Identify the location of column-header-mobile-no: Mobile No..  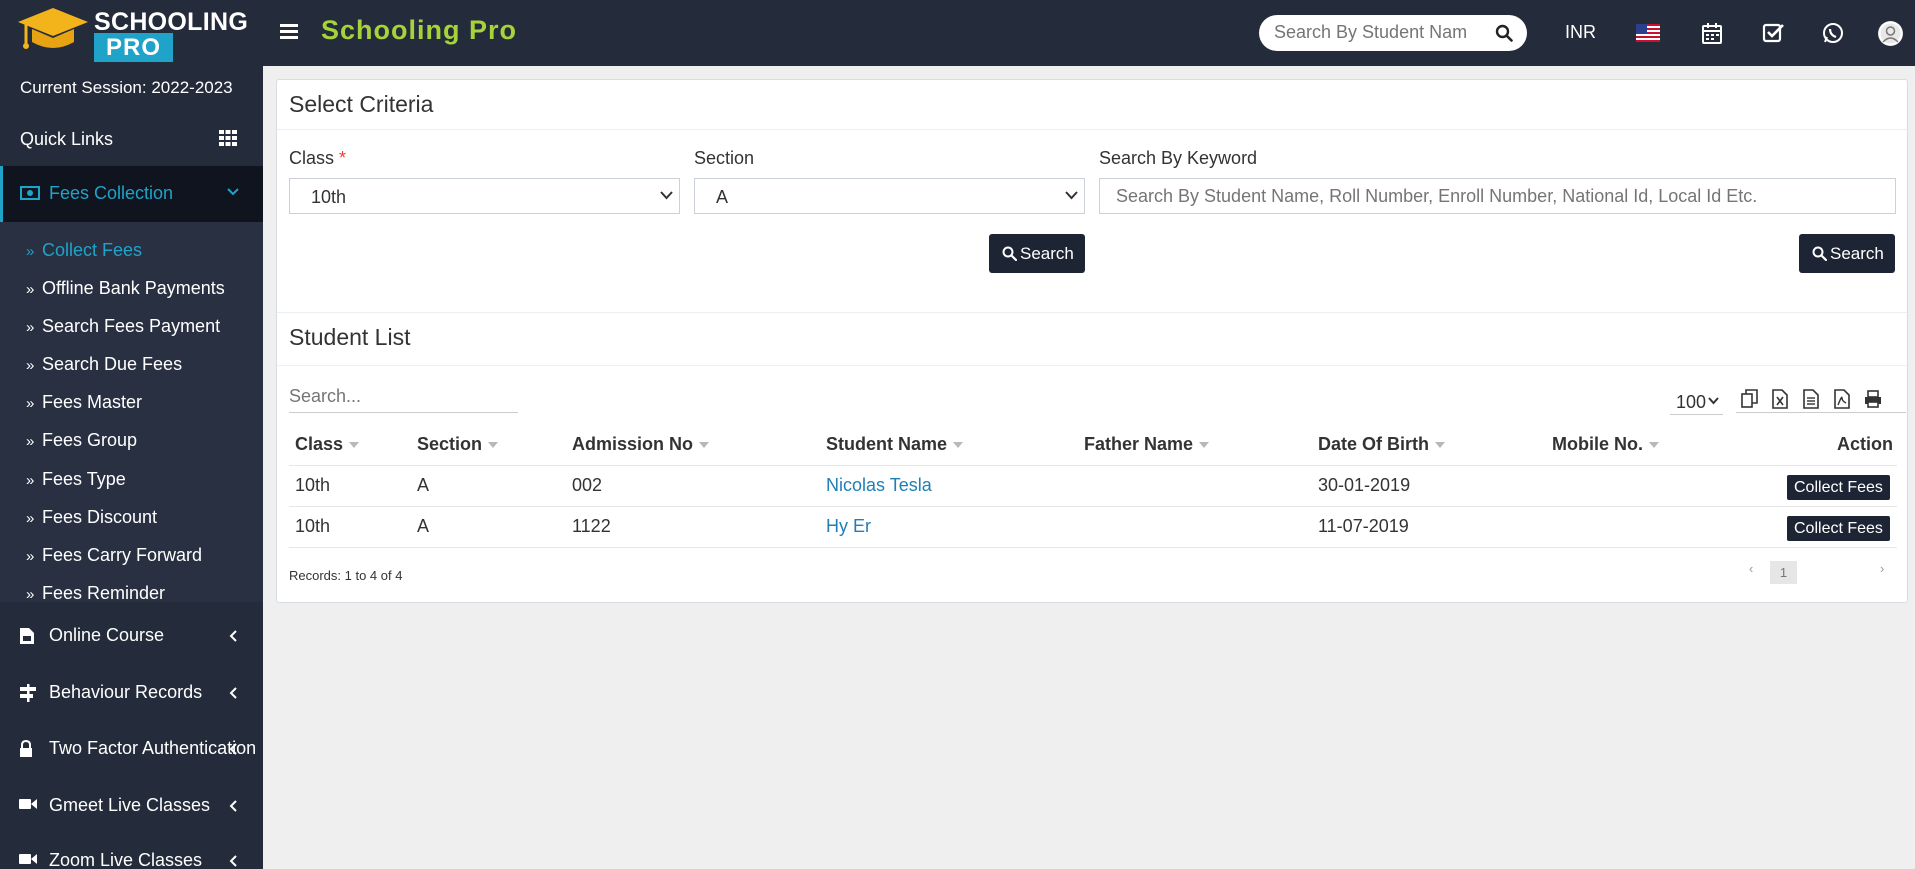
(1605, 444).